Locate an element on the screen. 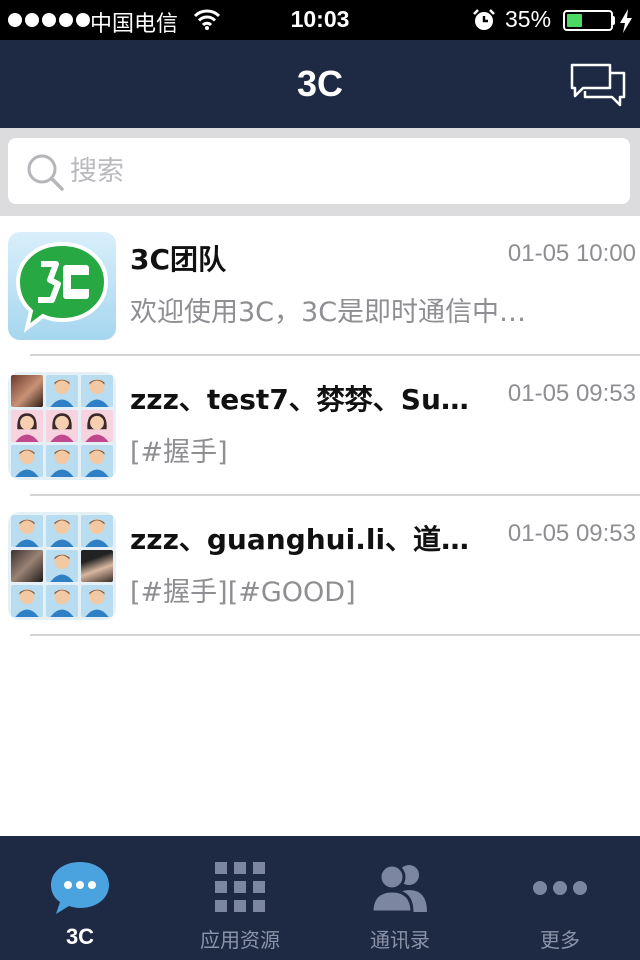  search-icon is located at coordinates (46, 175).